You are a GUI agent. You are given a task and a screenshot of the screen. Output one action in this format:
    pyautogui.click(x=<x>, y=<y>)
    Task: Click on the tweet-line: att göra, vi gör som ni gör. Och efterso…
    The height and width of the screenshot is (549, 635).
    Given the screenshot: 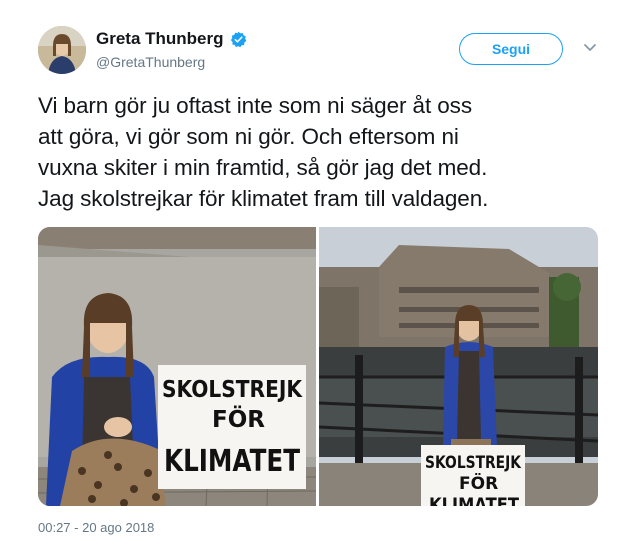 What is the action you would take?
    pyautogui.click(x=248, y=136)
    